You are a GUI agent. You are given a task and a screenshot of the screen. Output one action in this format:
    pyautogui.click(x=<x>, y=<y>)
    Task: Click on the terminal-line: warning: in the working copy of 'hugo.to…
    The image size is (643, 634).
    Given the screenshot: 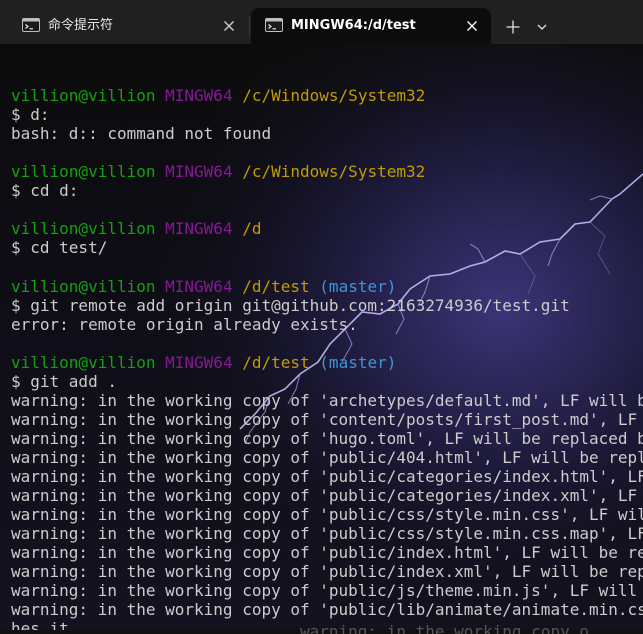 What is the action you would take?
    pyautogui.click(x=327, y=438)
    